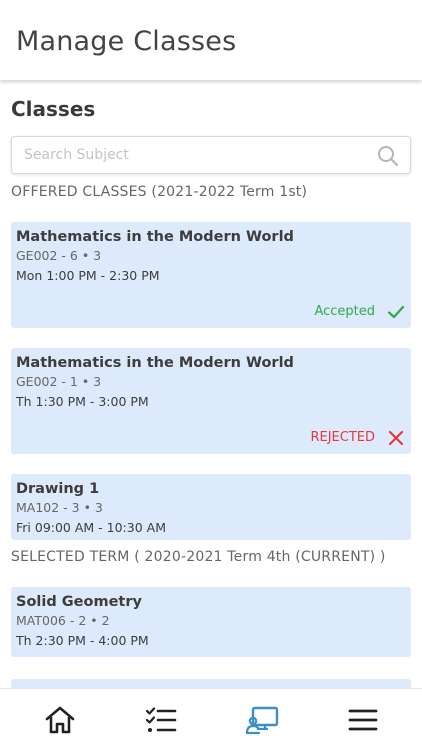 This screenshot has width=422, height=750. Describe the element at coordinates (388, 156) in the screenshot. I see `search-icon` at that location.